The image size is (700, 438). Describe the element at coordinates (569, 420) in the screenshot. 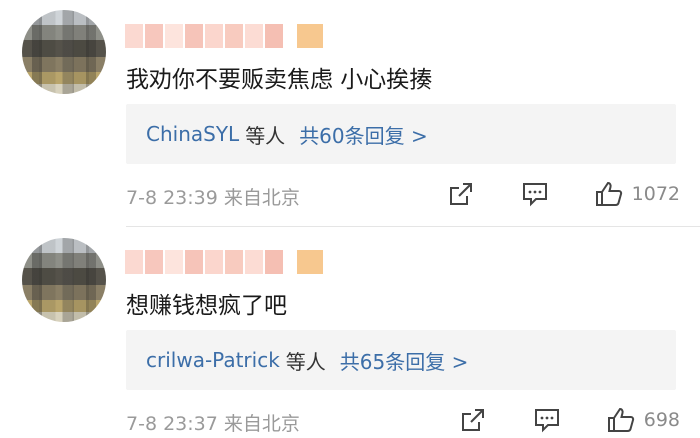

I see `comment-actions: 698` at that location.